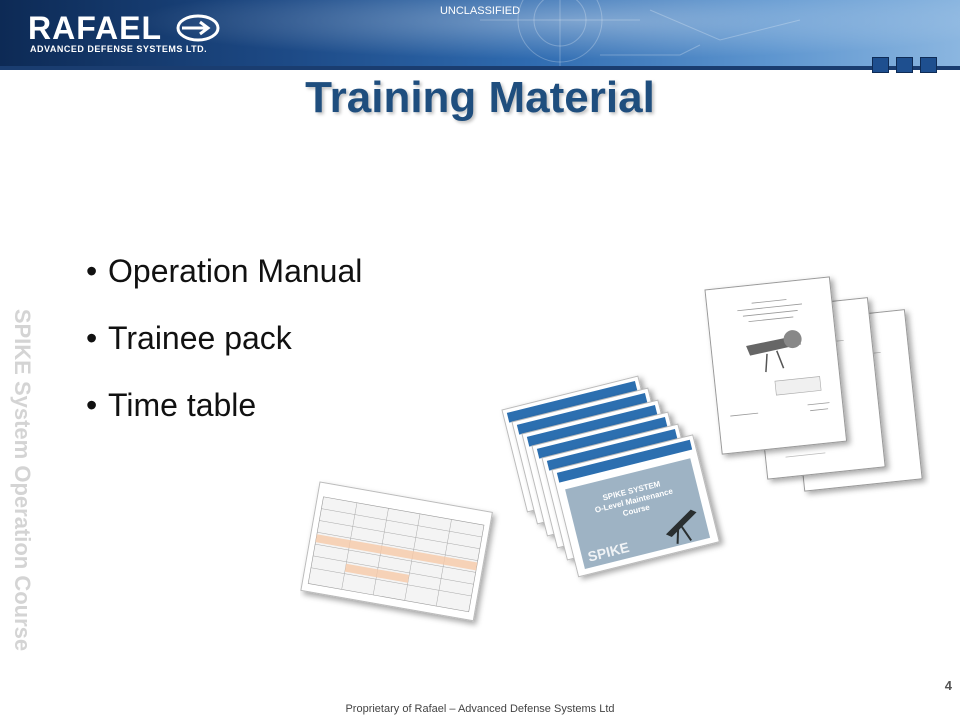 The image size is (960, 720). What do you see at coordinates (22, 480) in the screenshot?
I see `course-side-label: SPIKE System Operation Course` at bounding box center [22, 480].